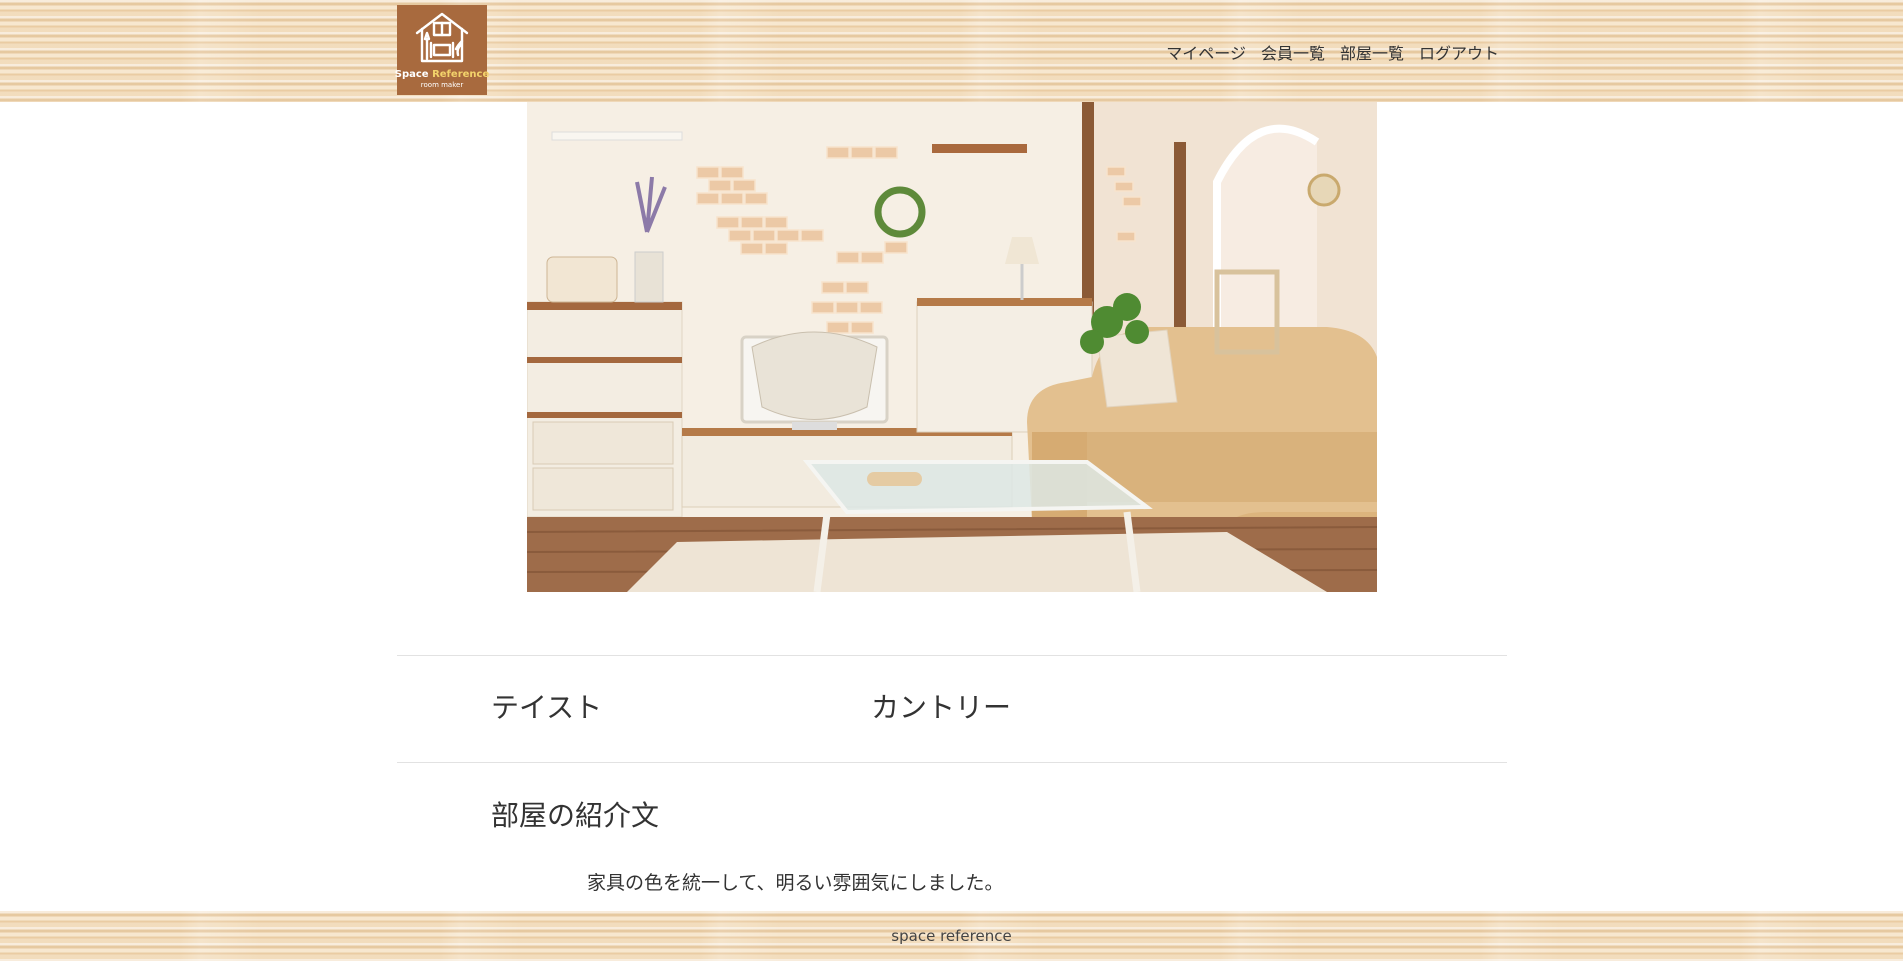  What do you see at coordinates (442, 37) in the screenshot?
I see `house-furniture-icon` at bounding box center [442, 37].